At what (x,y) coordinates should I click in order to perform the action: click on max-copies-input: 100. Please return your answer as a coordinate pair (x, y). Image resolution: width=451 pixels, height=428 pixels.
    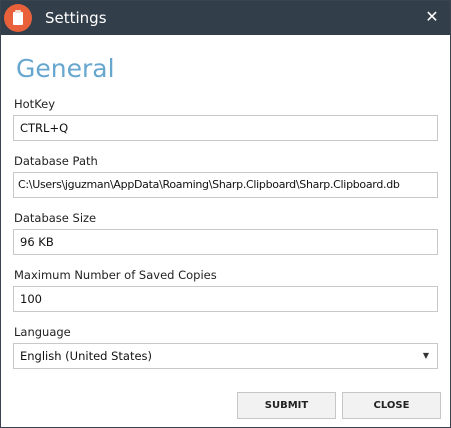
    Looking at the image, I should click on (225, 299).